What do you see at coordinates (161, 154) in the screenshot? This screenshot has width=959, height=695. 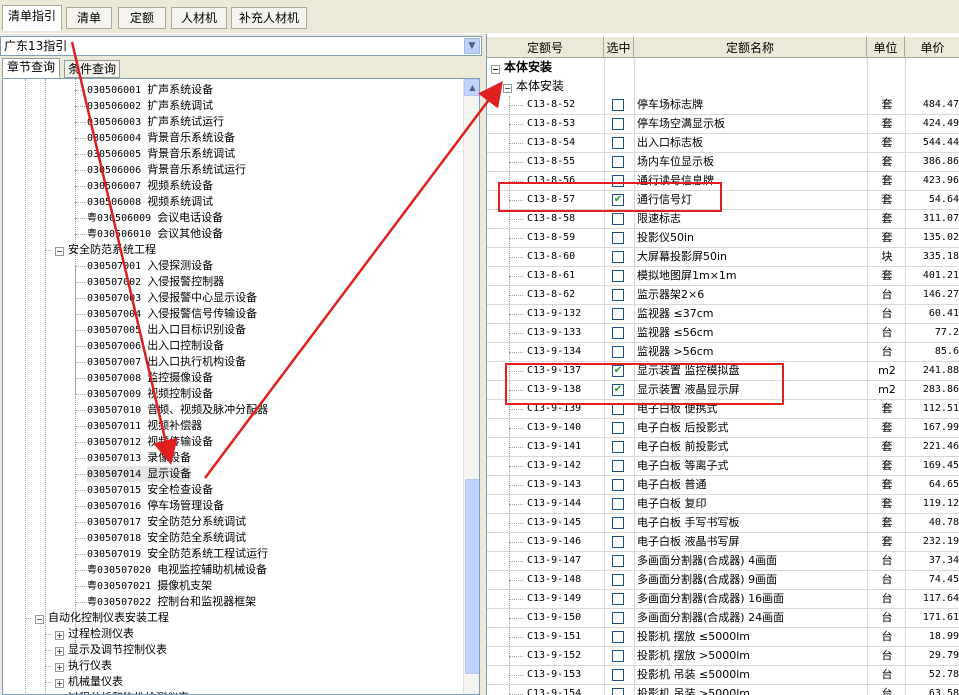 I see `tree-item: 030506005 背景音乐系统调试` at bounding box center [161, 154].